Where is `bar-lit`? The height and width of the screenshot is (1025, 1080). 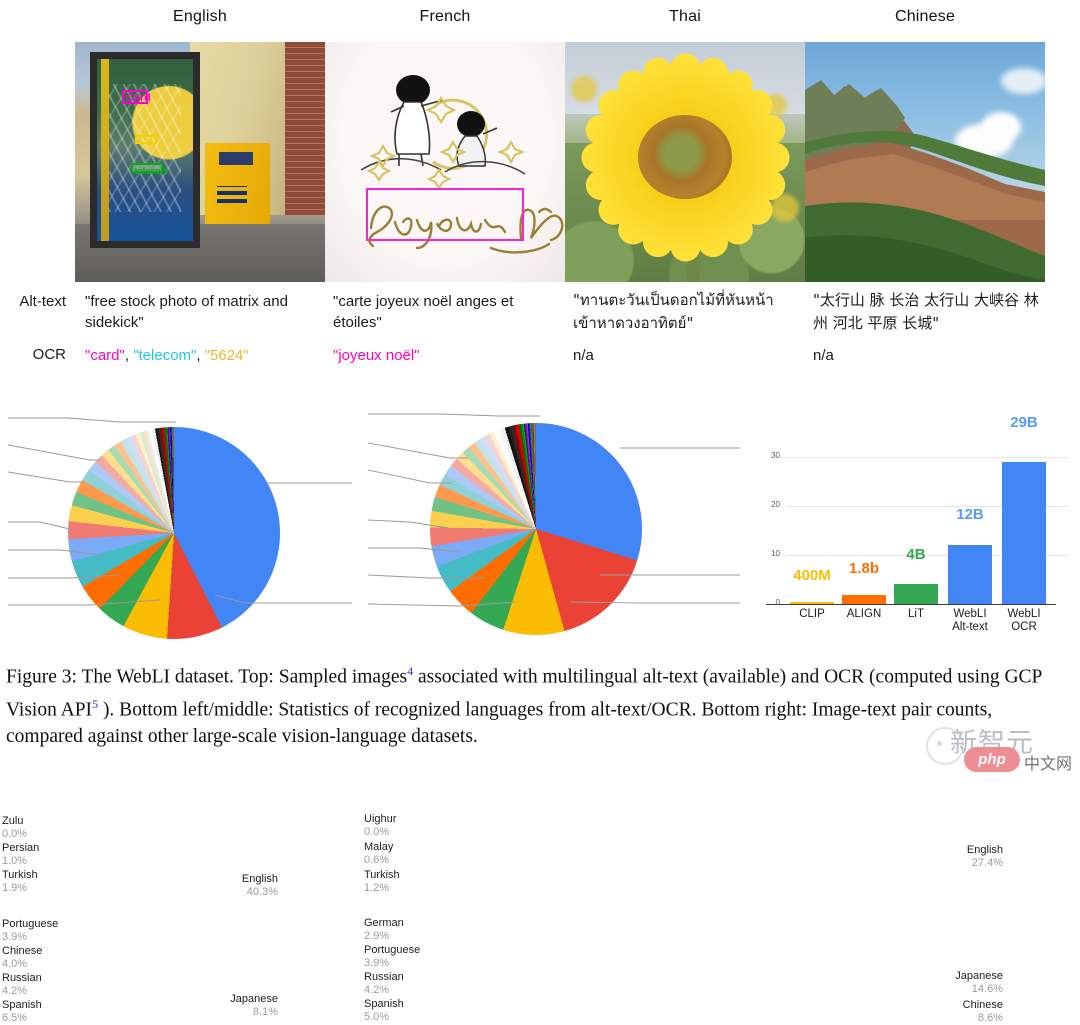 bar-lit is located at coordinates (916, 594).